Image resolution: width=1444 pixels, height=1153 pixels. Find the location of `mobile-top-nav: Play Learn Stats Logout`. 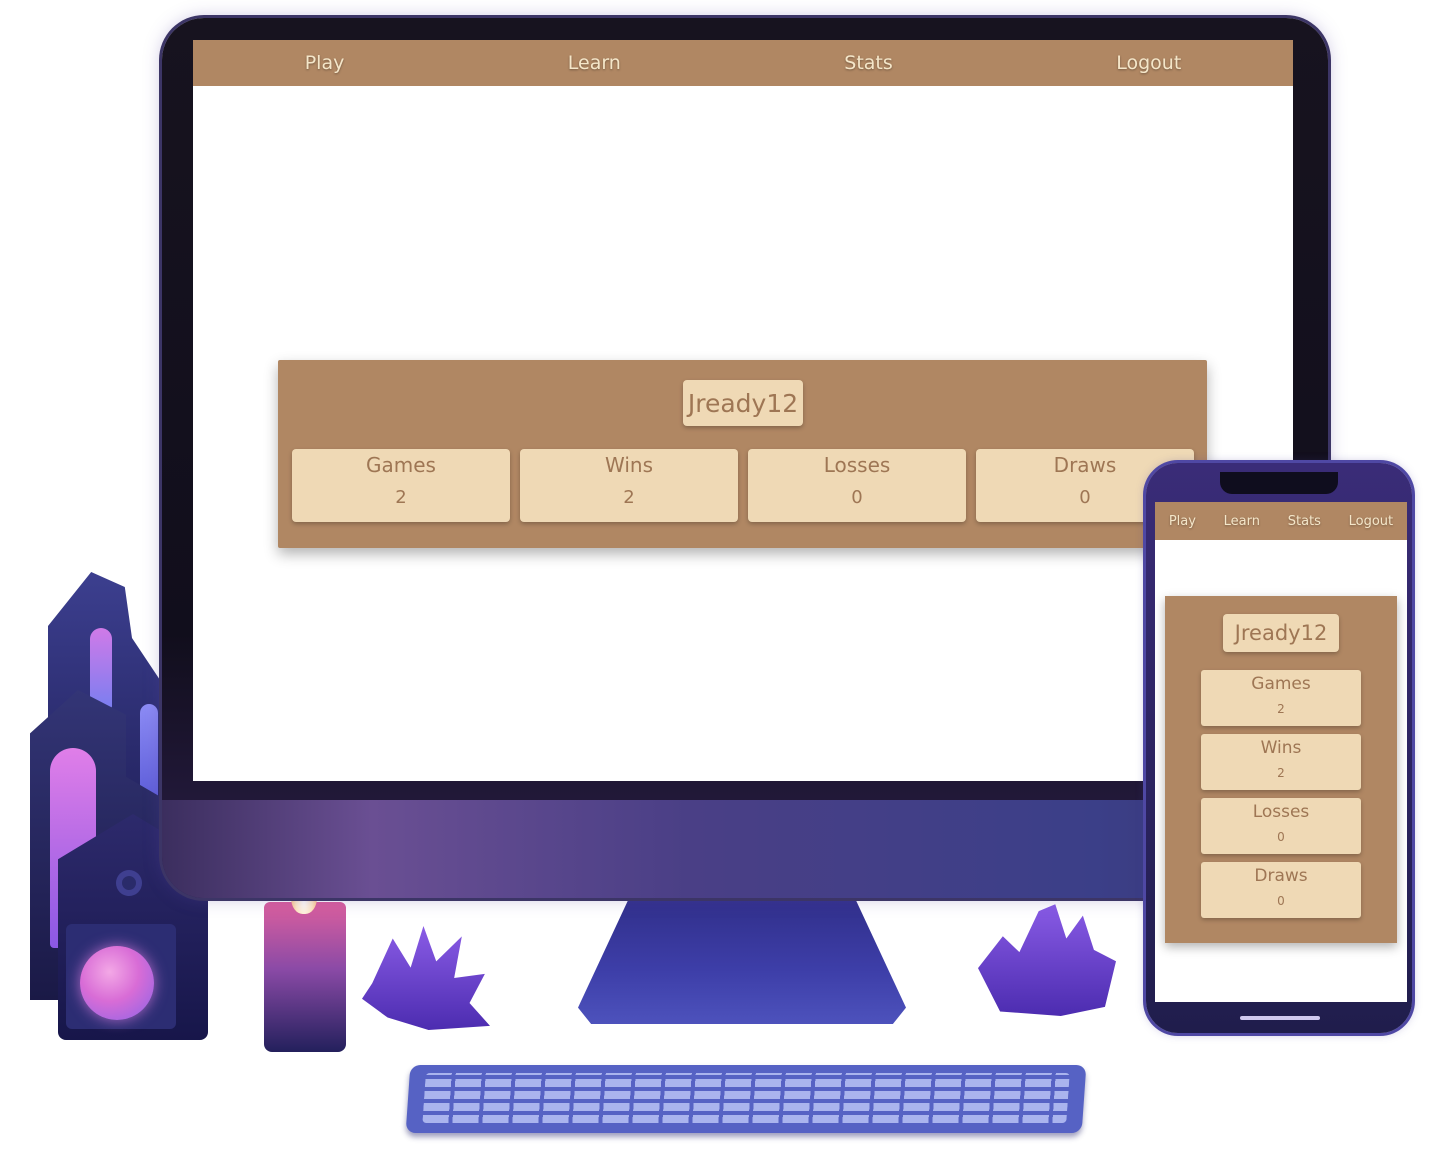

mobile-top-nav: Play Learn Stats Logout is located at coordinates (1281, 521).